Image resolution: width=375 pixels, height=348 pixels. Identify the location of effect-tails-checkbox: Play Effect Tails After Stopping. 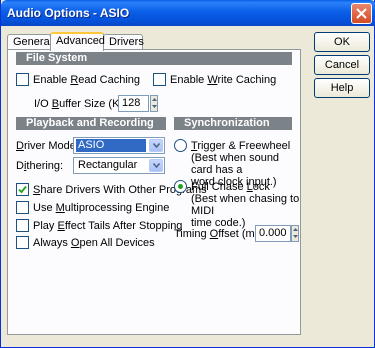
(99, 225).